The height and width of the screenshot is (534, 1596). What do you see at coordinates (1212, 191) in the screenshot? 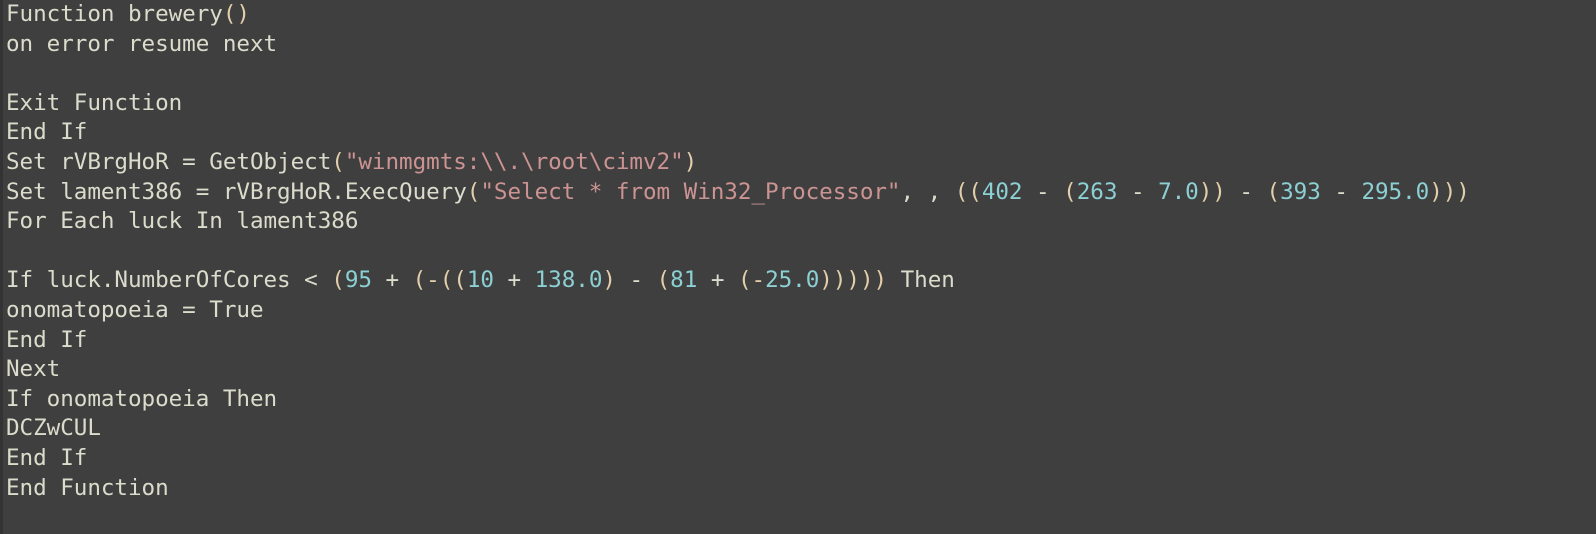
I see `parenthesis: ))` at bounding box center [1212, 191].